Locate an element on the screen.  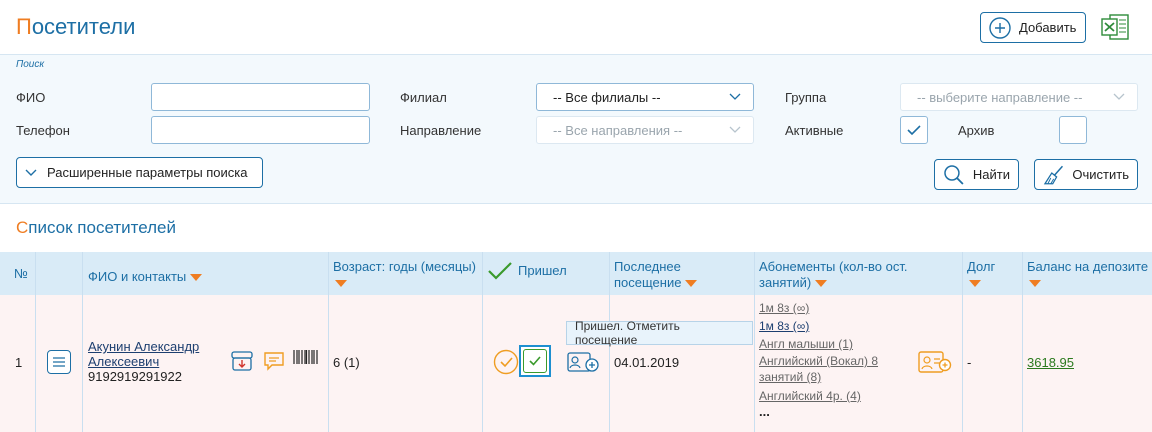
broom-icon is located at coordinates (1053, 174).